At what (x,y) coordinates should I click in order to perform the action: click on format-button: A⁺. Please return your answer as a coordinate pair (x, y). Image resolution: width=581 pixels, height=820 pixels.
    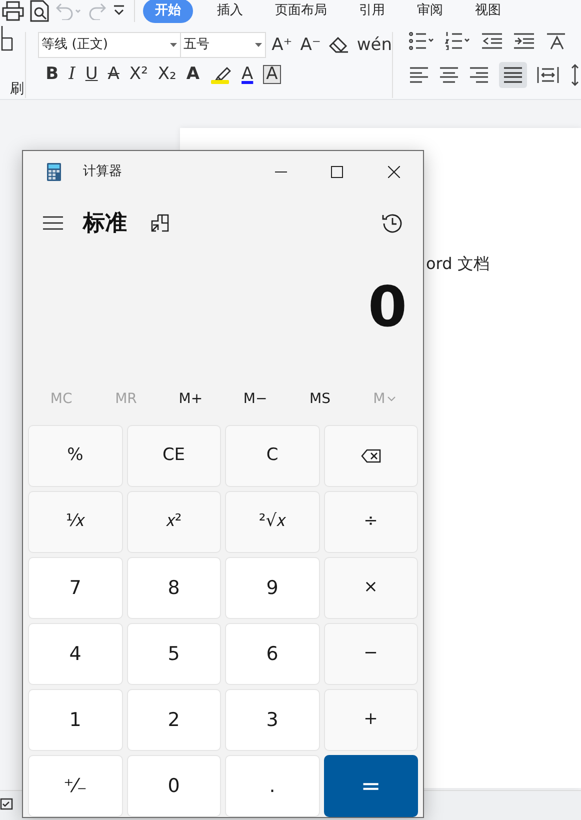
    Looking at the image, I should click on (282, 45).